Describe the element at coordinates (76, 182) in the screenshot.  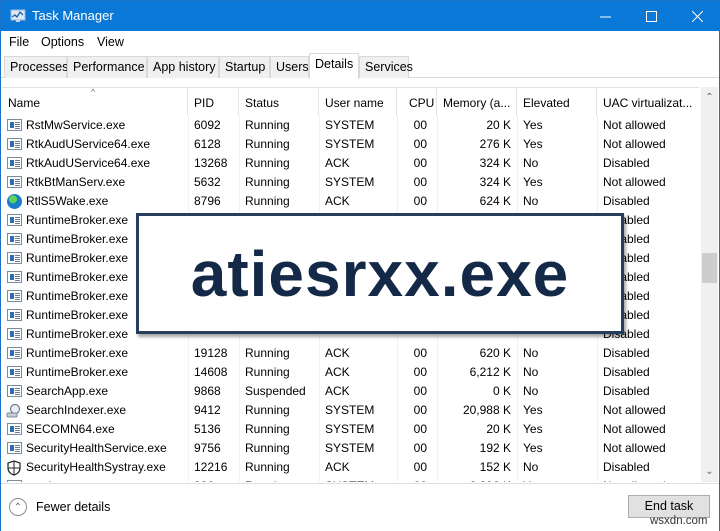
I see `process-name: RtkBtManServ.exe` at that location.